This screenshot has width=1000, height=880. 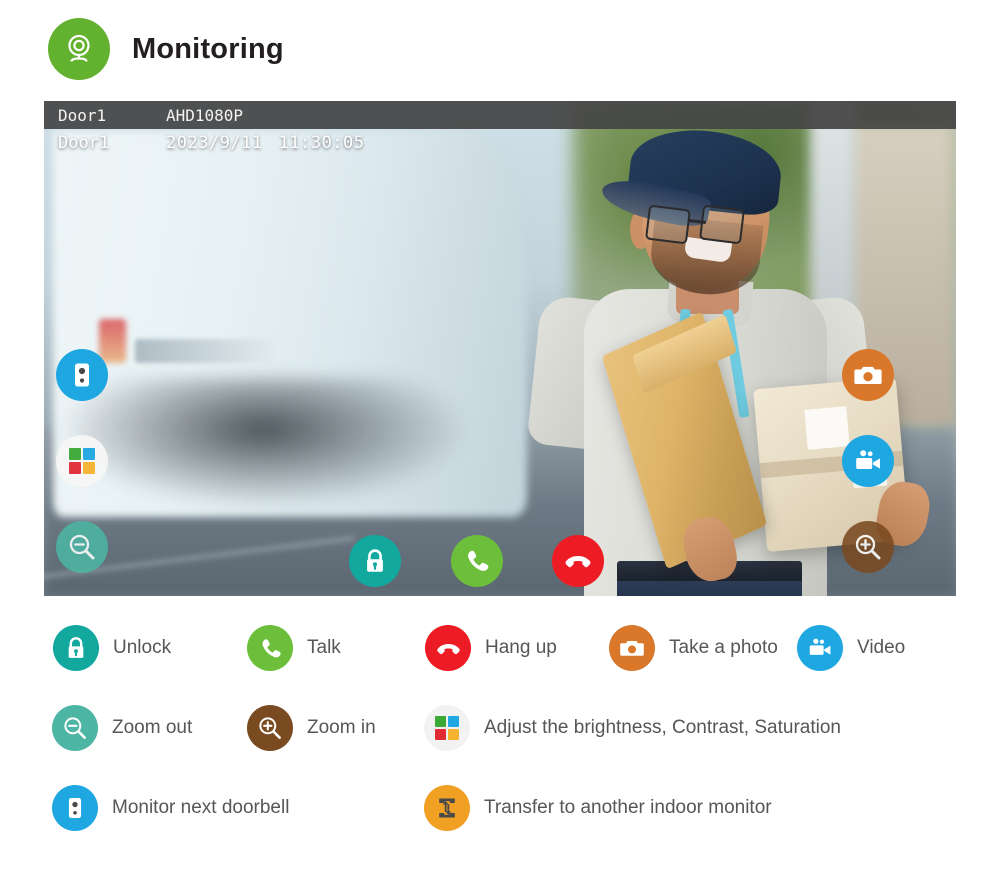 I want to click on hang-up-button, so click(x=578, y=561).